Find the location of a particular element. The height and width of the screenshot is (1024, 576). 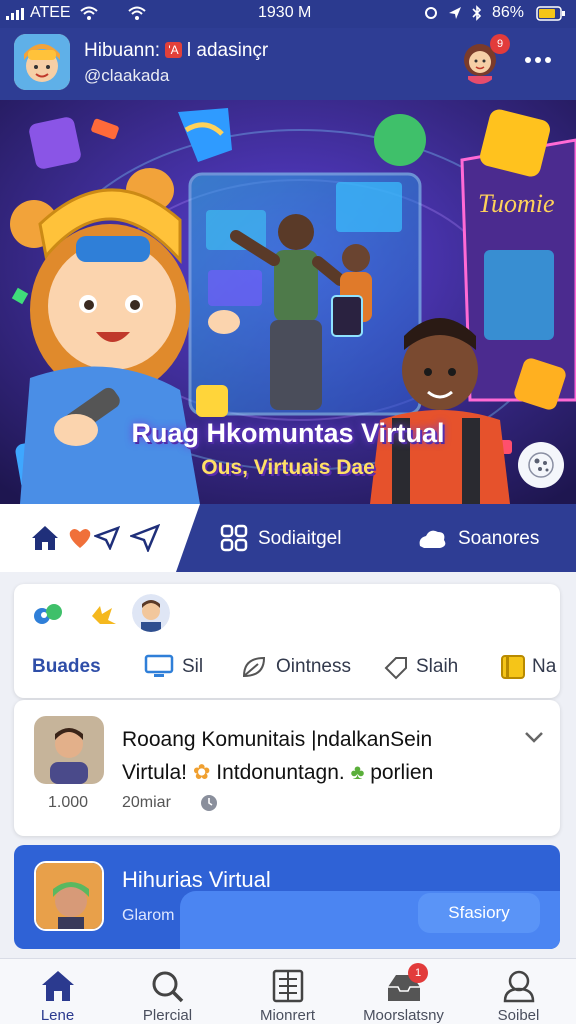

chevron-down-icon is located at coordinates (534, 737).